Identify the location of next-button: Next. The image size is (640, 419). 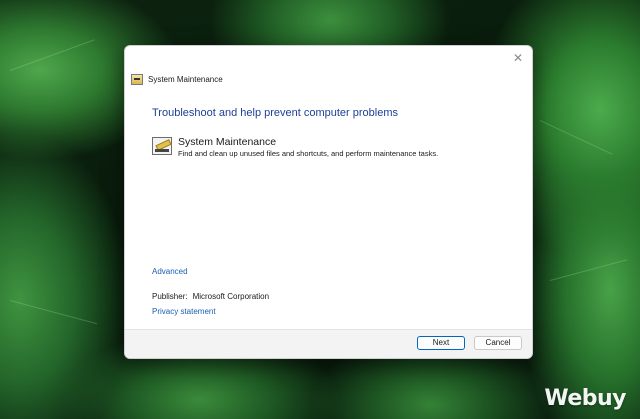
(441, 343).